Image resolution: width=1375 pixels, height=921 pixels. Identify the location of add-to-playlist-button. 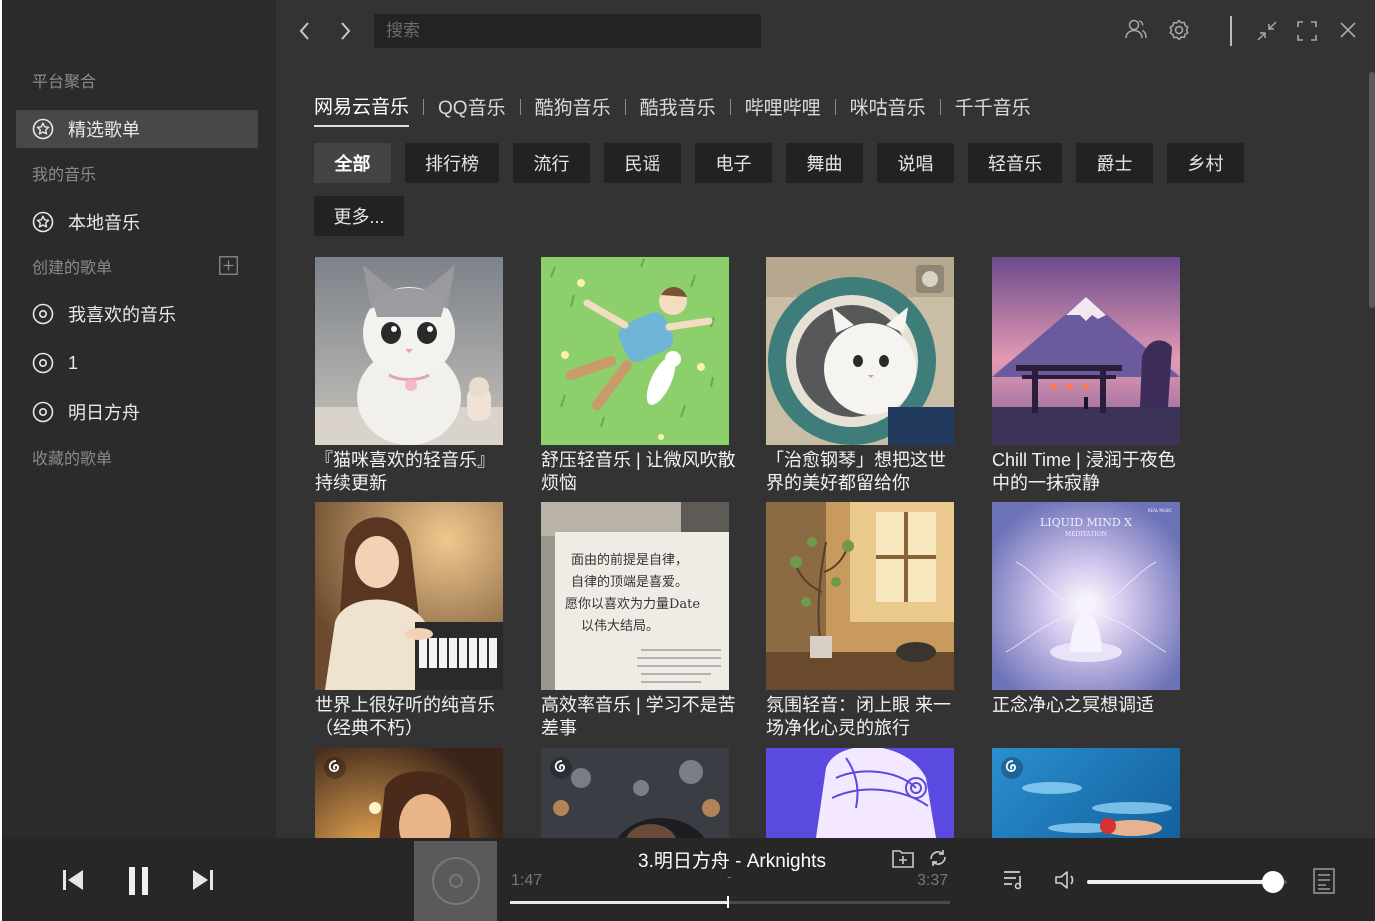
(903, 858).